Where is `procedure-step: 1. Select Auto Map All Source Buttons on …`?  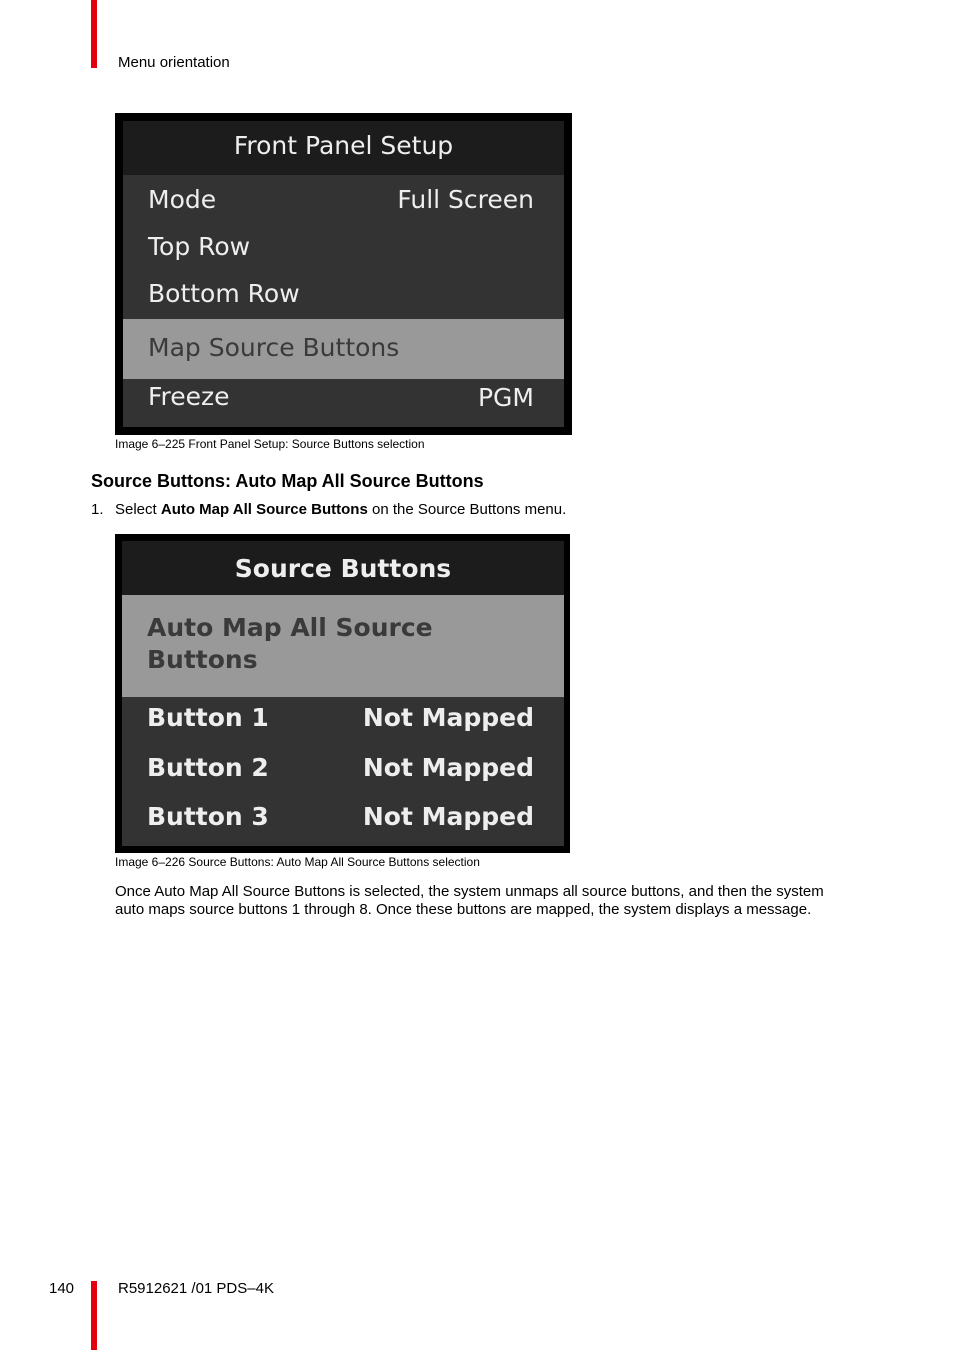 procedure-step: 1. Select Auto Map All Source Buttons on … is located at coordinates (328, 509).